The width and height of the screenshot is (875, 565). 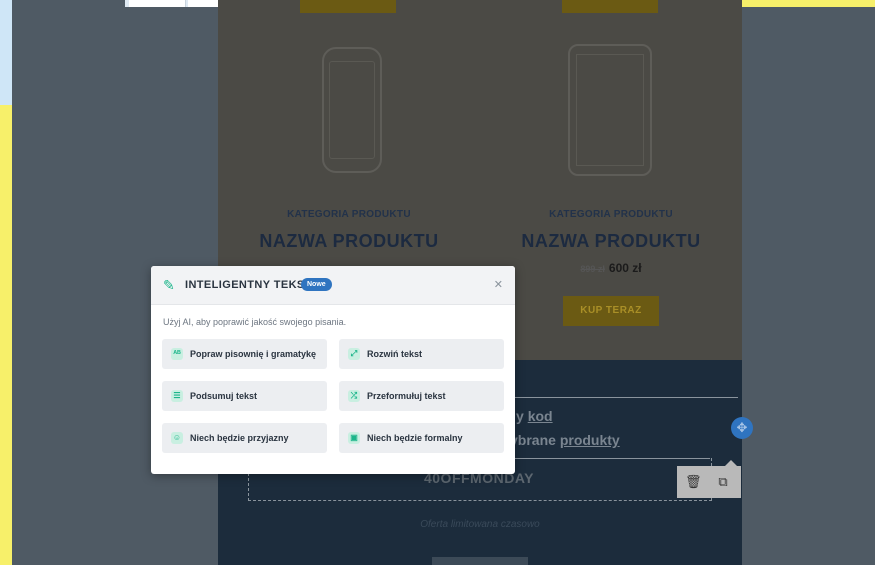 What do you see at coordinates (333, 285) in the screenshot?
I see `modal-header: ✎ INTELIGENTNY TEKST Nowe ✕` at bounding box center [333, 285].